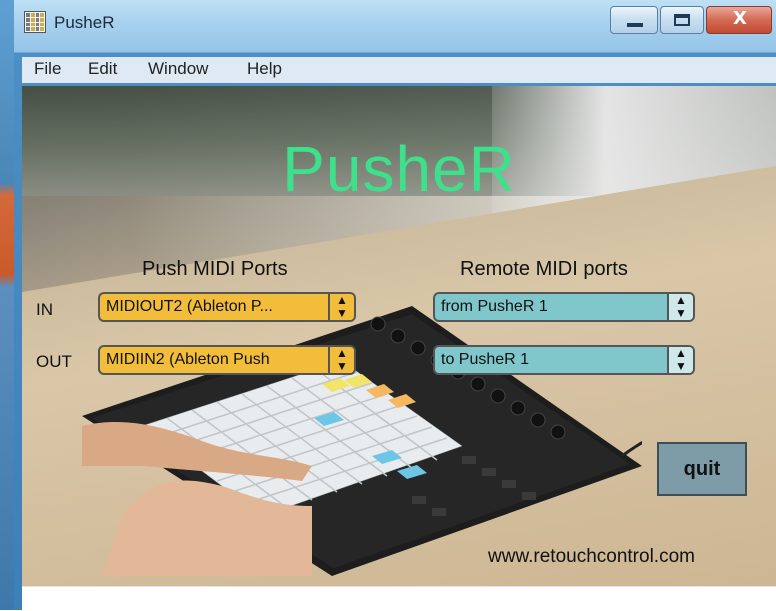 The height and width of the screenshot is (611, 776). What do you see at coordinates (35, 22) in the screenshot?
I see `app-grid-icon` at bounding box center [35, 22].